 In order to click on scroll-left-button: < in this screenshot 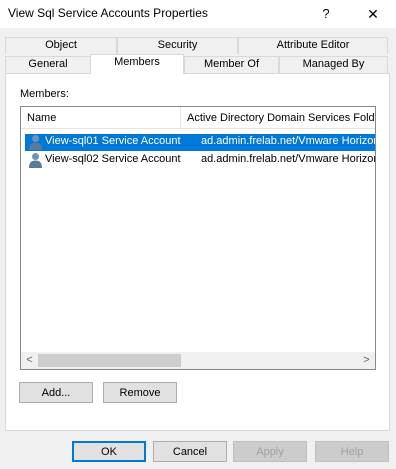, I will do `click(29, 360)`.